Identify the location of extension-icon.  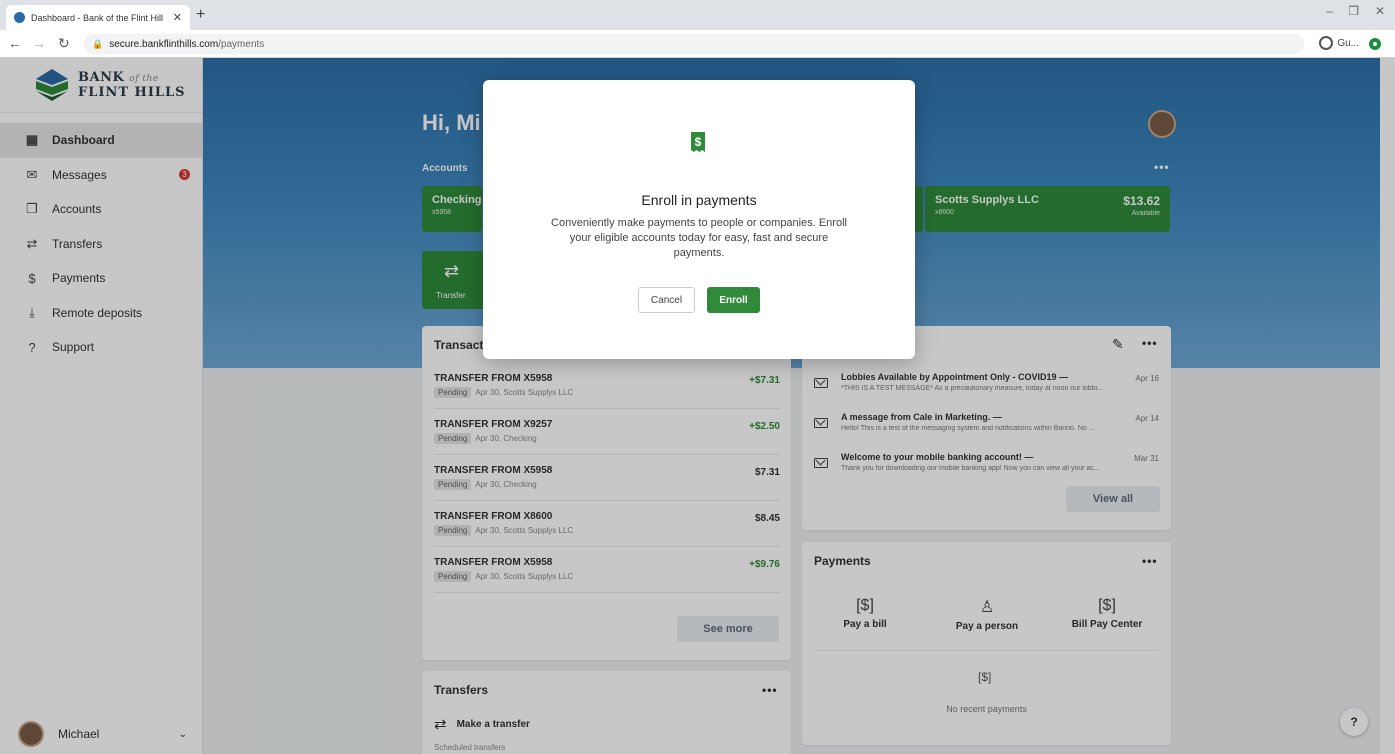
(1375, 44).